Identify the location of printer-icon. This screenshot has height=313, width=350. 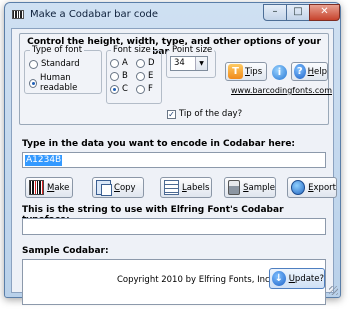
(234, 187).